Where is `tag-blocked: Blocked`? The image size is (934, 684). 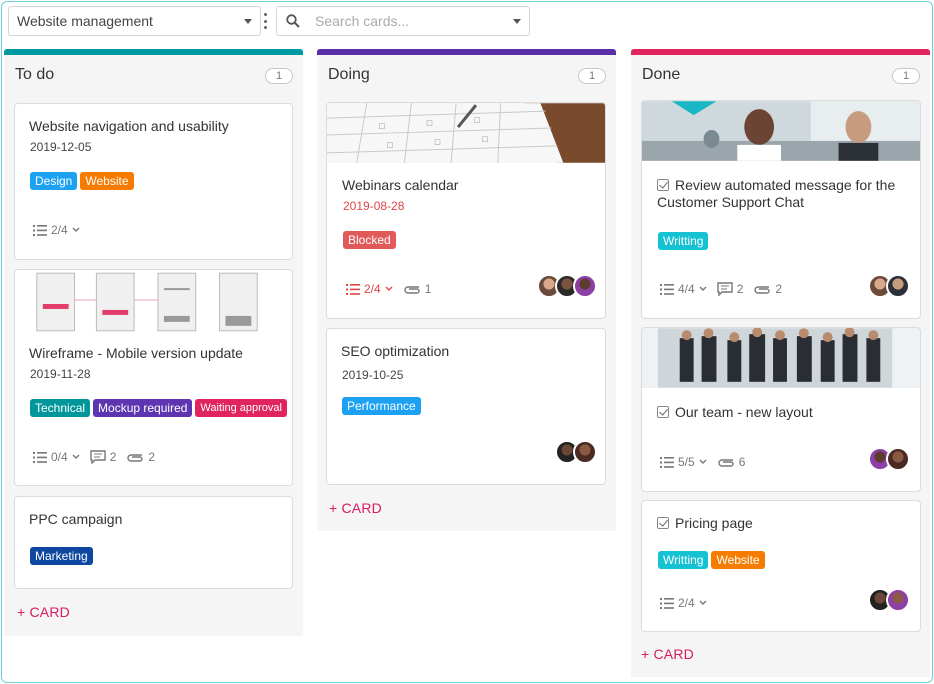
tag-blocked: Blocked is located at coordinates (369, 240).